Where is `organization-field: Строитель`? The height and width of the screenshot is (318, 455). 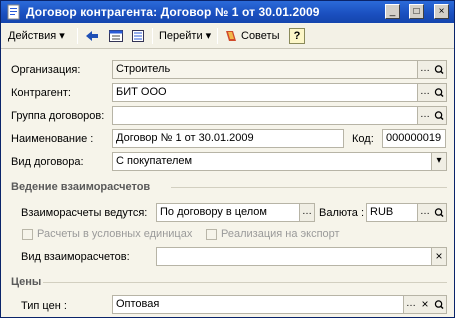
organization-field: Строитель is located at coordinates (265, 69).